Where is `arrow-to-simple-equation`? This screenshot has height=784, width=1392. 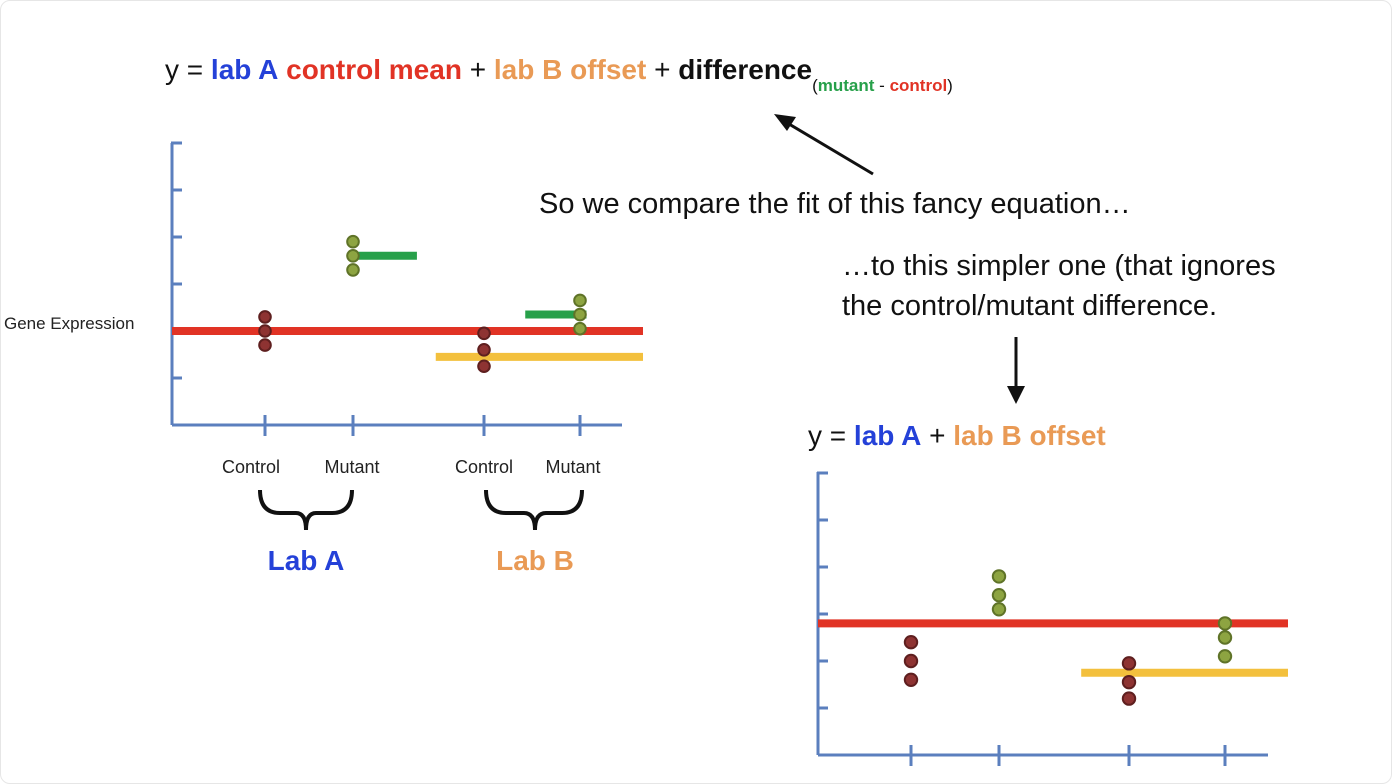
arrow-to-simple-equation is located at coordinates (1016, 370).